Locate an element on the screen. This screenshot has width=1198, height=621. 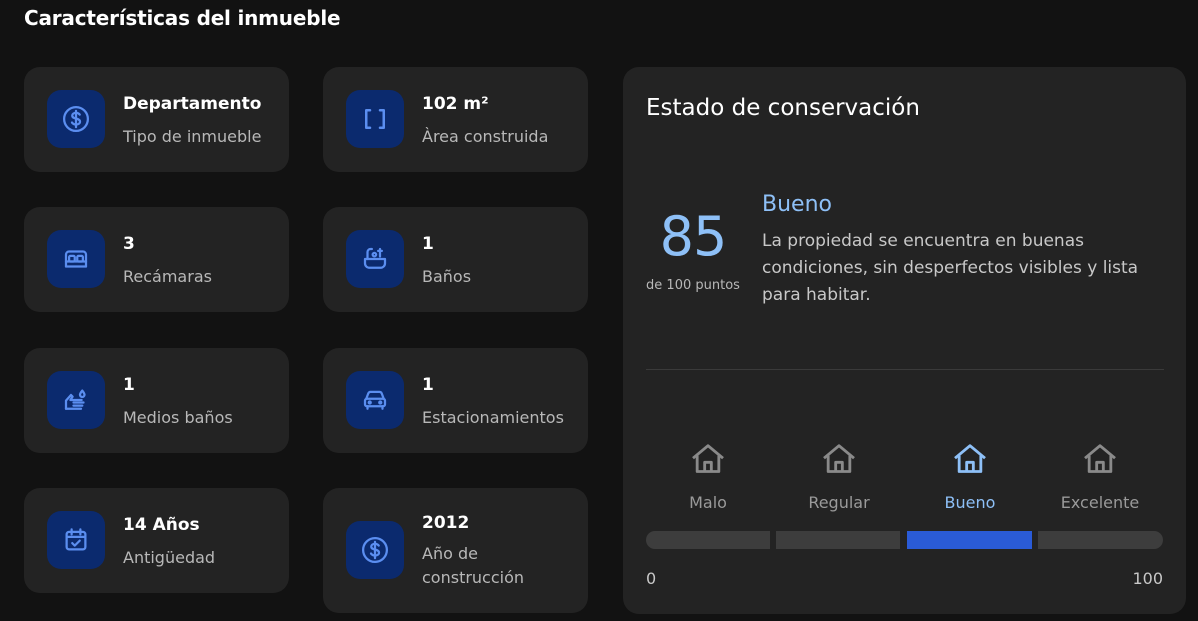
feature-label: Recámaras is located at coordinates (167, 276).